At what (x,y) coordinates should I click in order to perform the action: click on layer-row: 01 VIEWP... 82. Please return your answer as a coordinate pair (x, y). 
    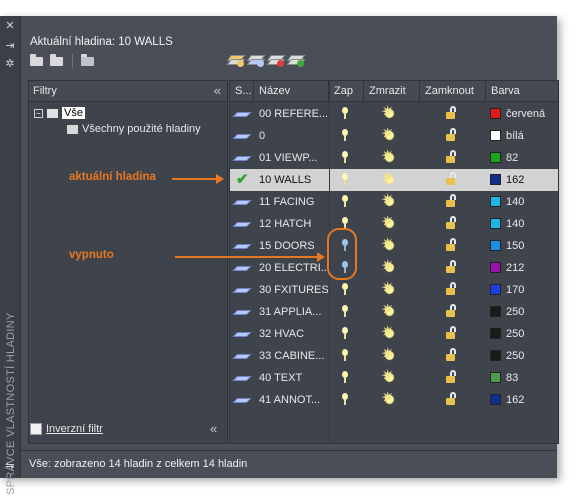
    Looking at the image, I should click on (394, 157).